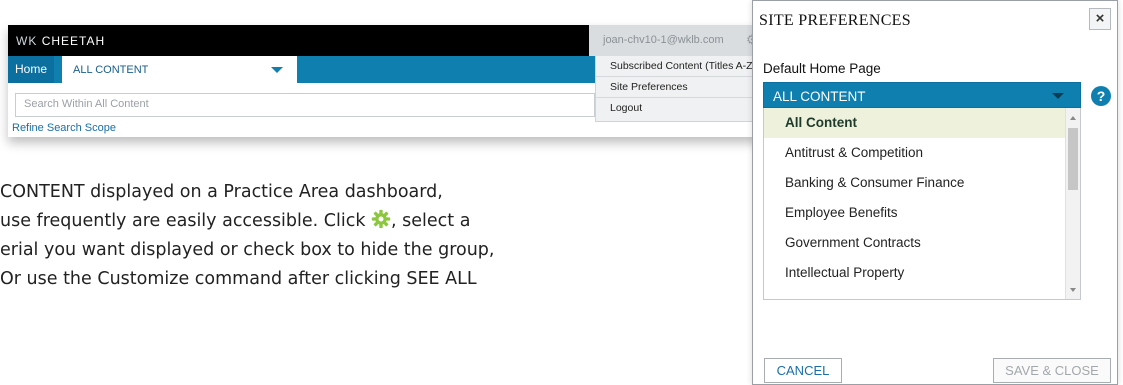  I want to click on save-and-close-button: SAVE & CLOSE, so click(1052, 370).